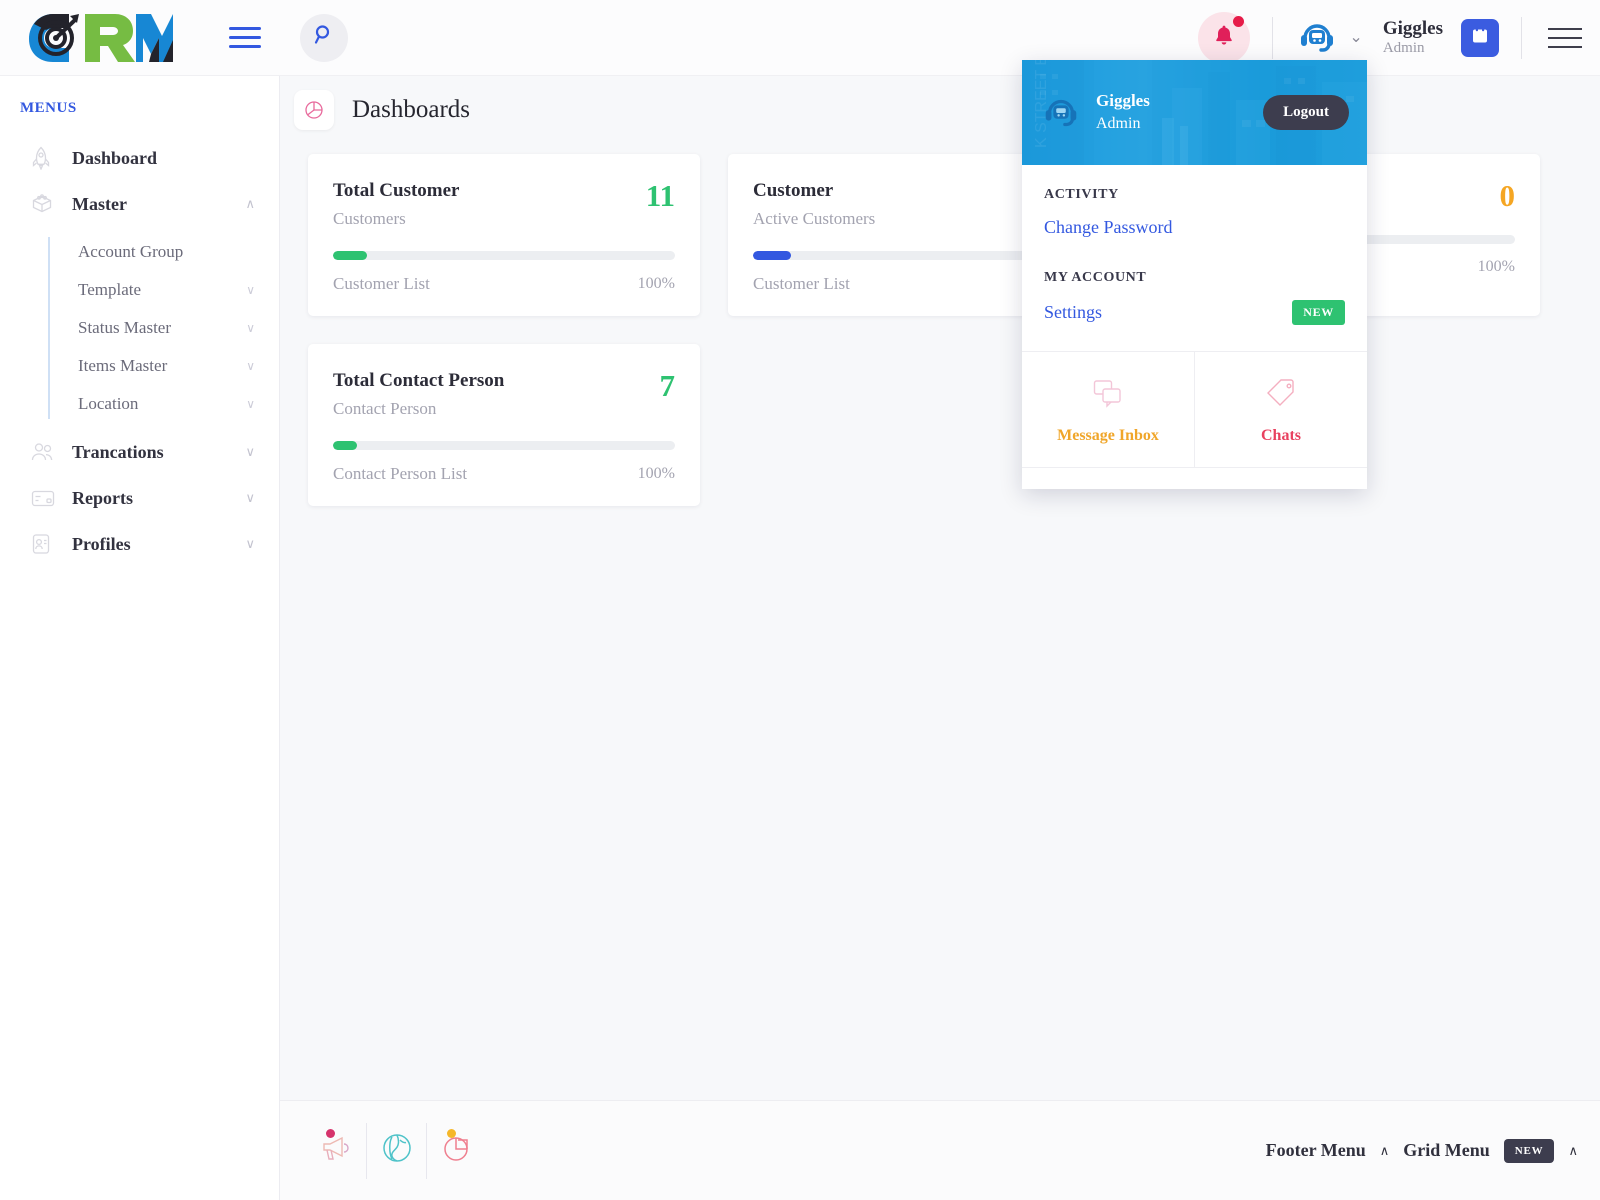  Describe the element at coordinates (1565, 37) in the screenshot. I see `right-panel-toggle-button` at that location.